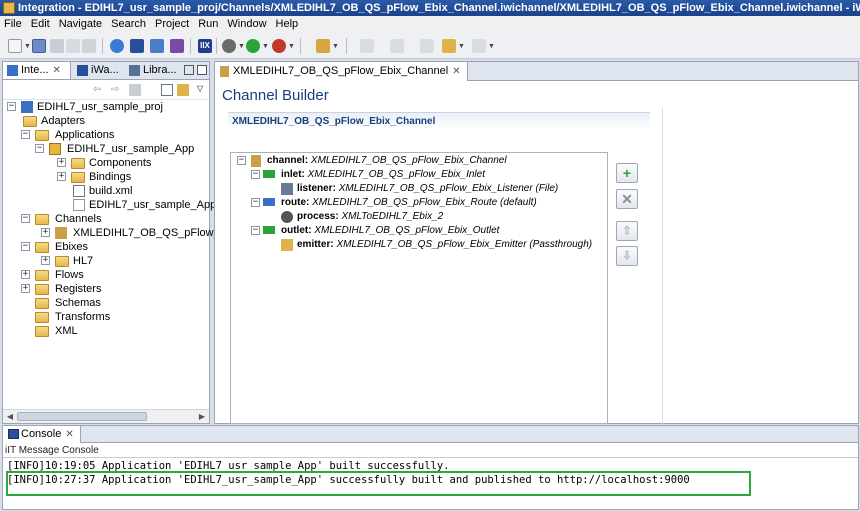 The height and width of the screenshot is (511, 860). Describe the element at coordinates (202, 417) in the screenshot. I see `scroll-right-icon: ▶` at that location.